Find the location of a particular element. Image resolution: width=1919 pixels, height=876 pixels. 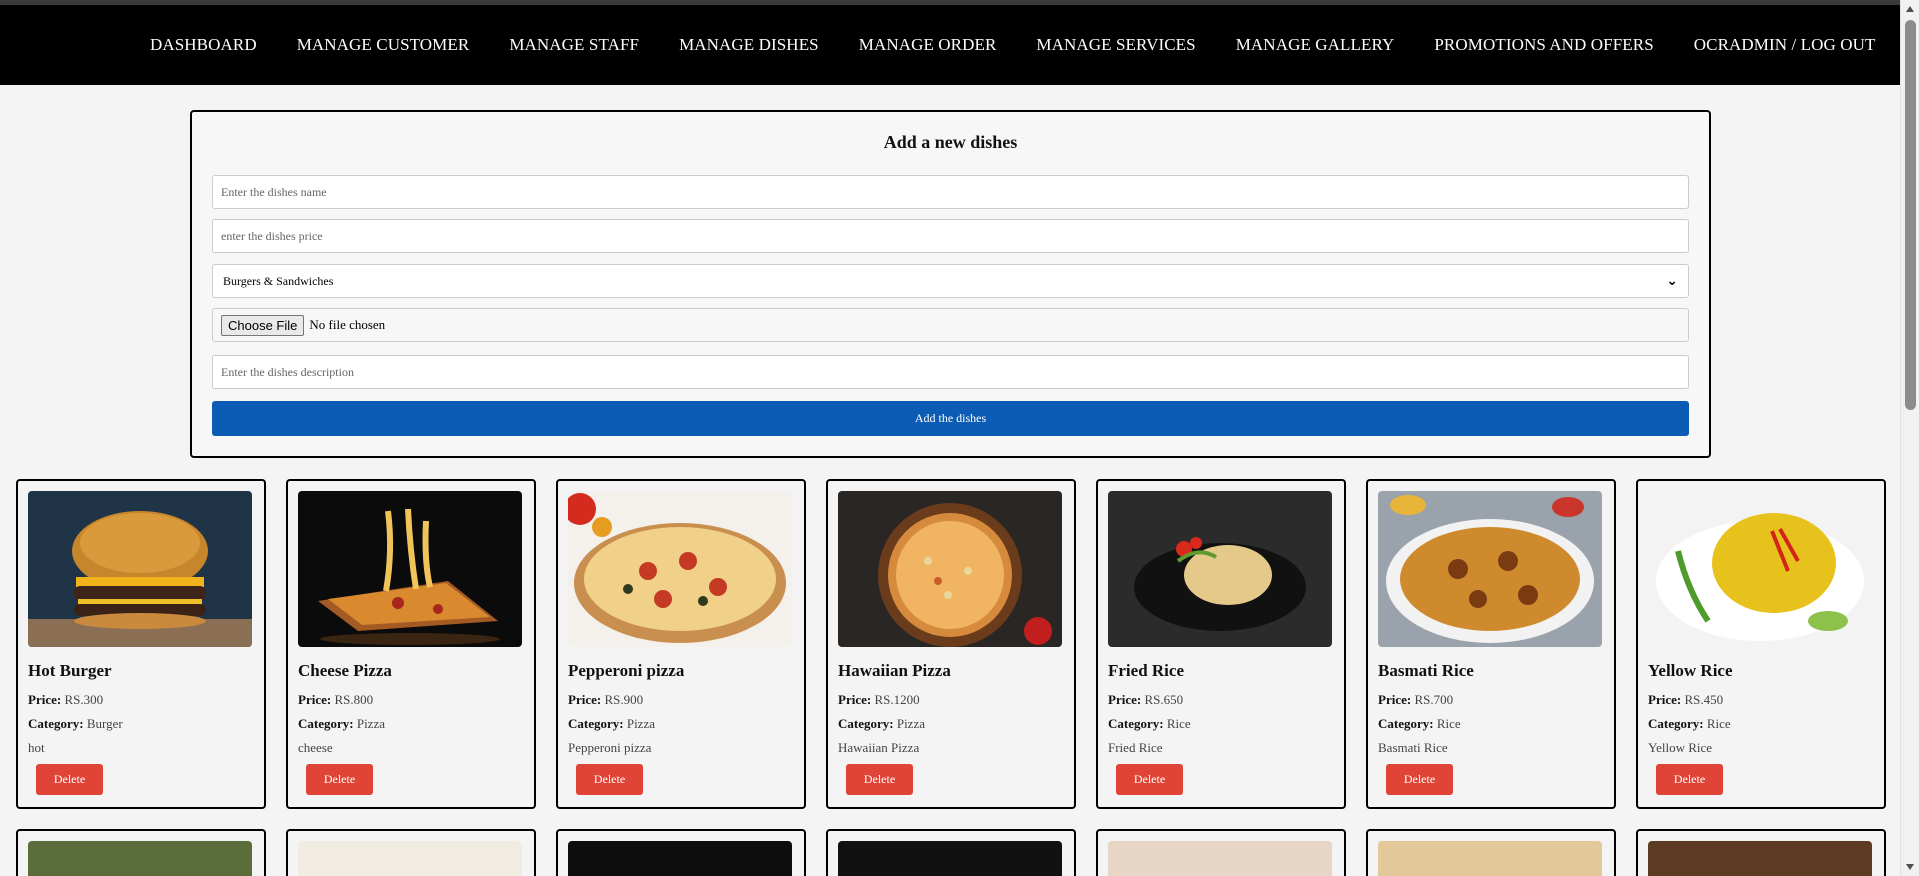

dish-description: Yellow Rice is located at coordinates (1680, 747).